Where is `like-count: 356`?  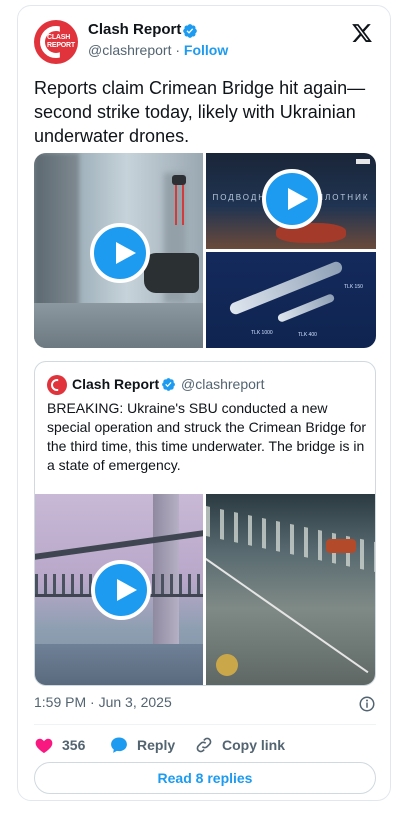 like-count: 356 is located at coordinates (74, 745).